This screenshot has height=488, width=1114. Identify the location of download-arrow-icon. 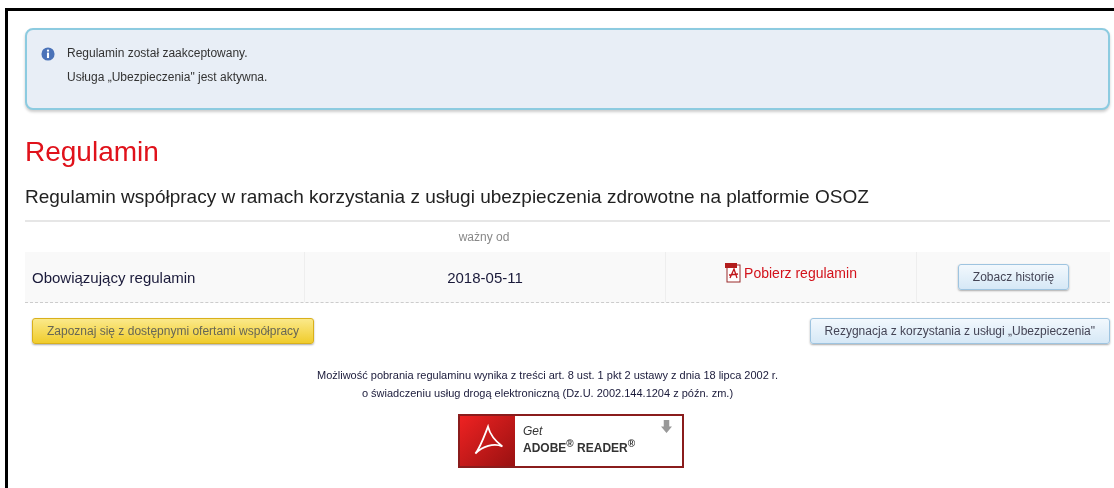
(666, 426).